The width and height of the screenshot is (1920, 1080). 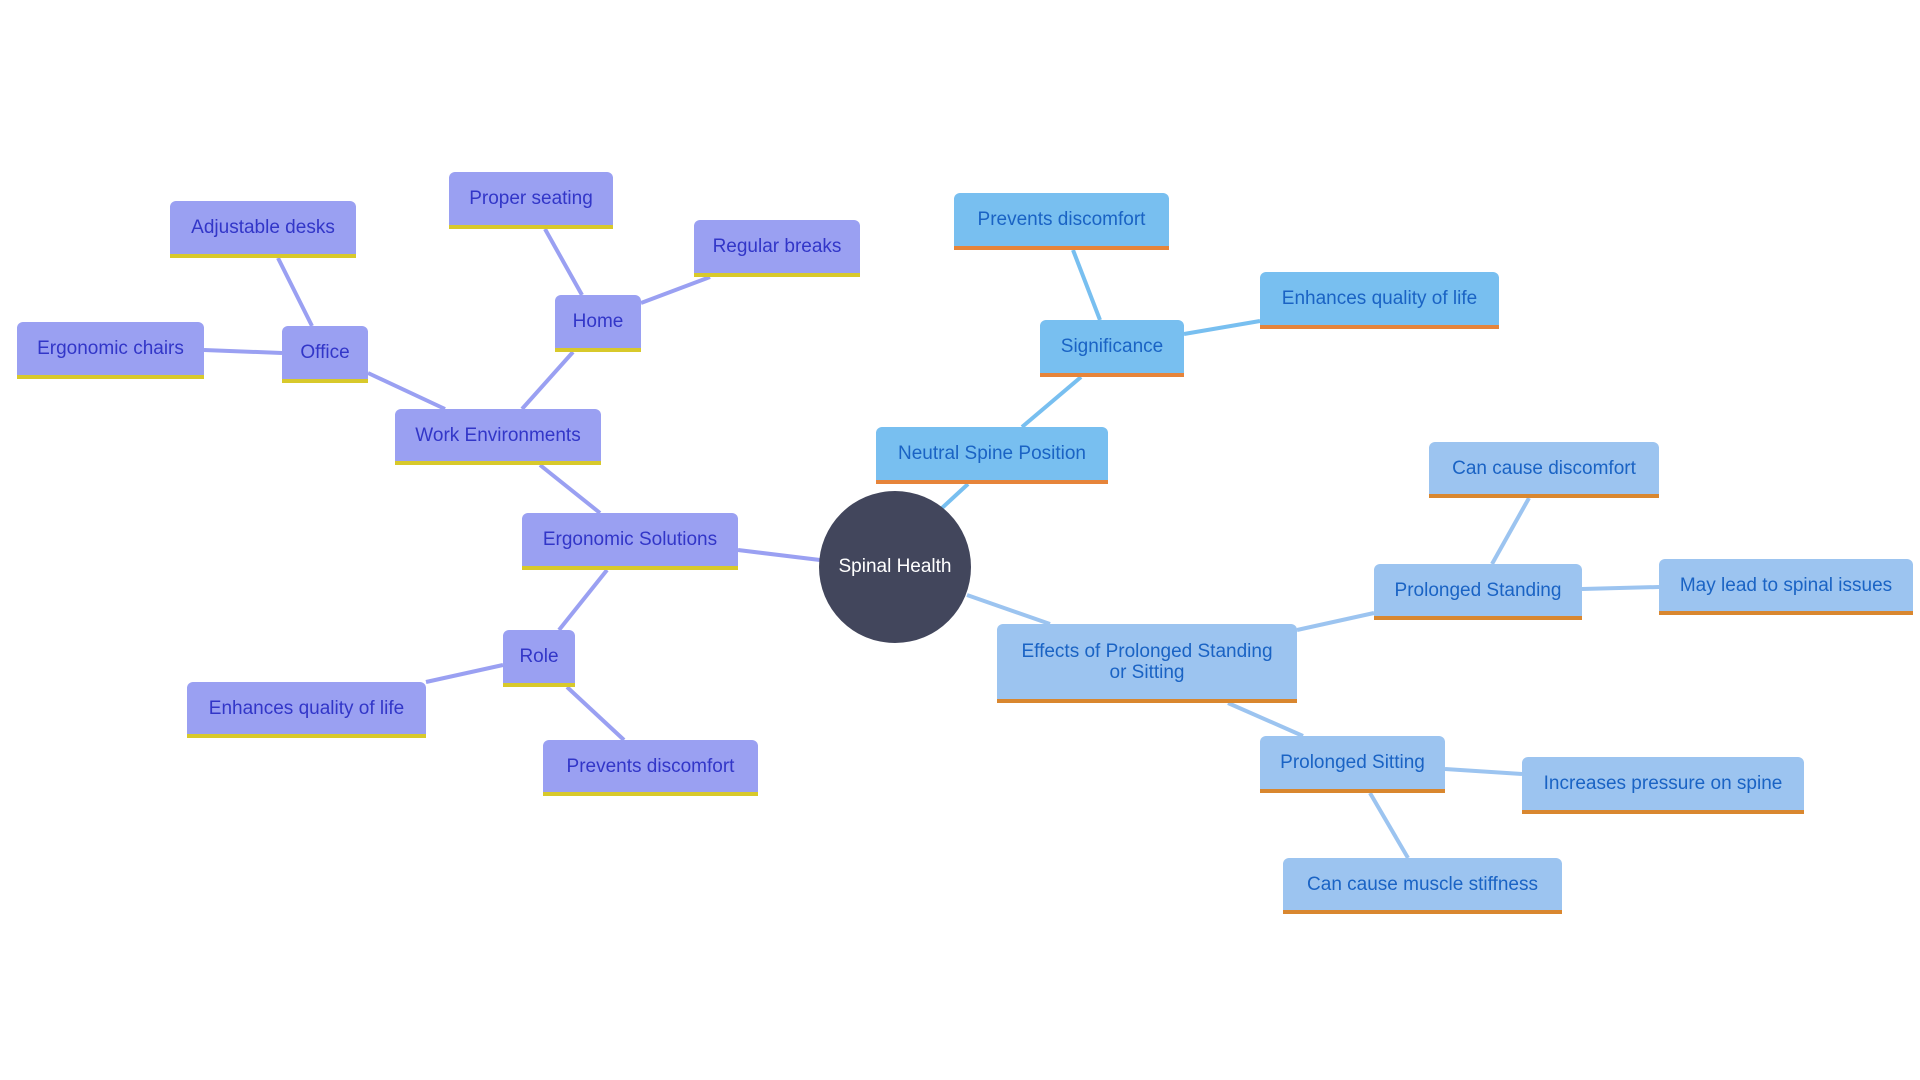 I want to click on root-label: Spinal Health, so click(x=895, y=566).